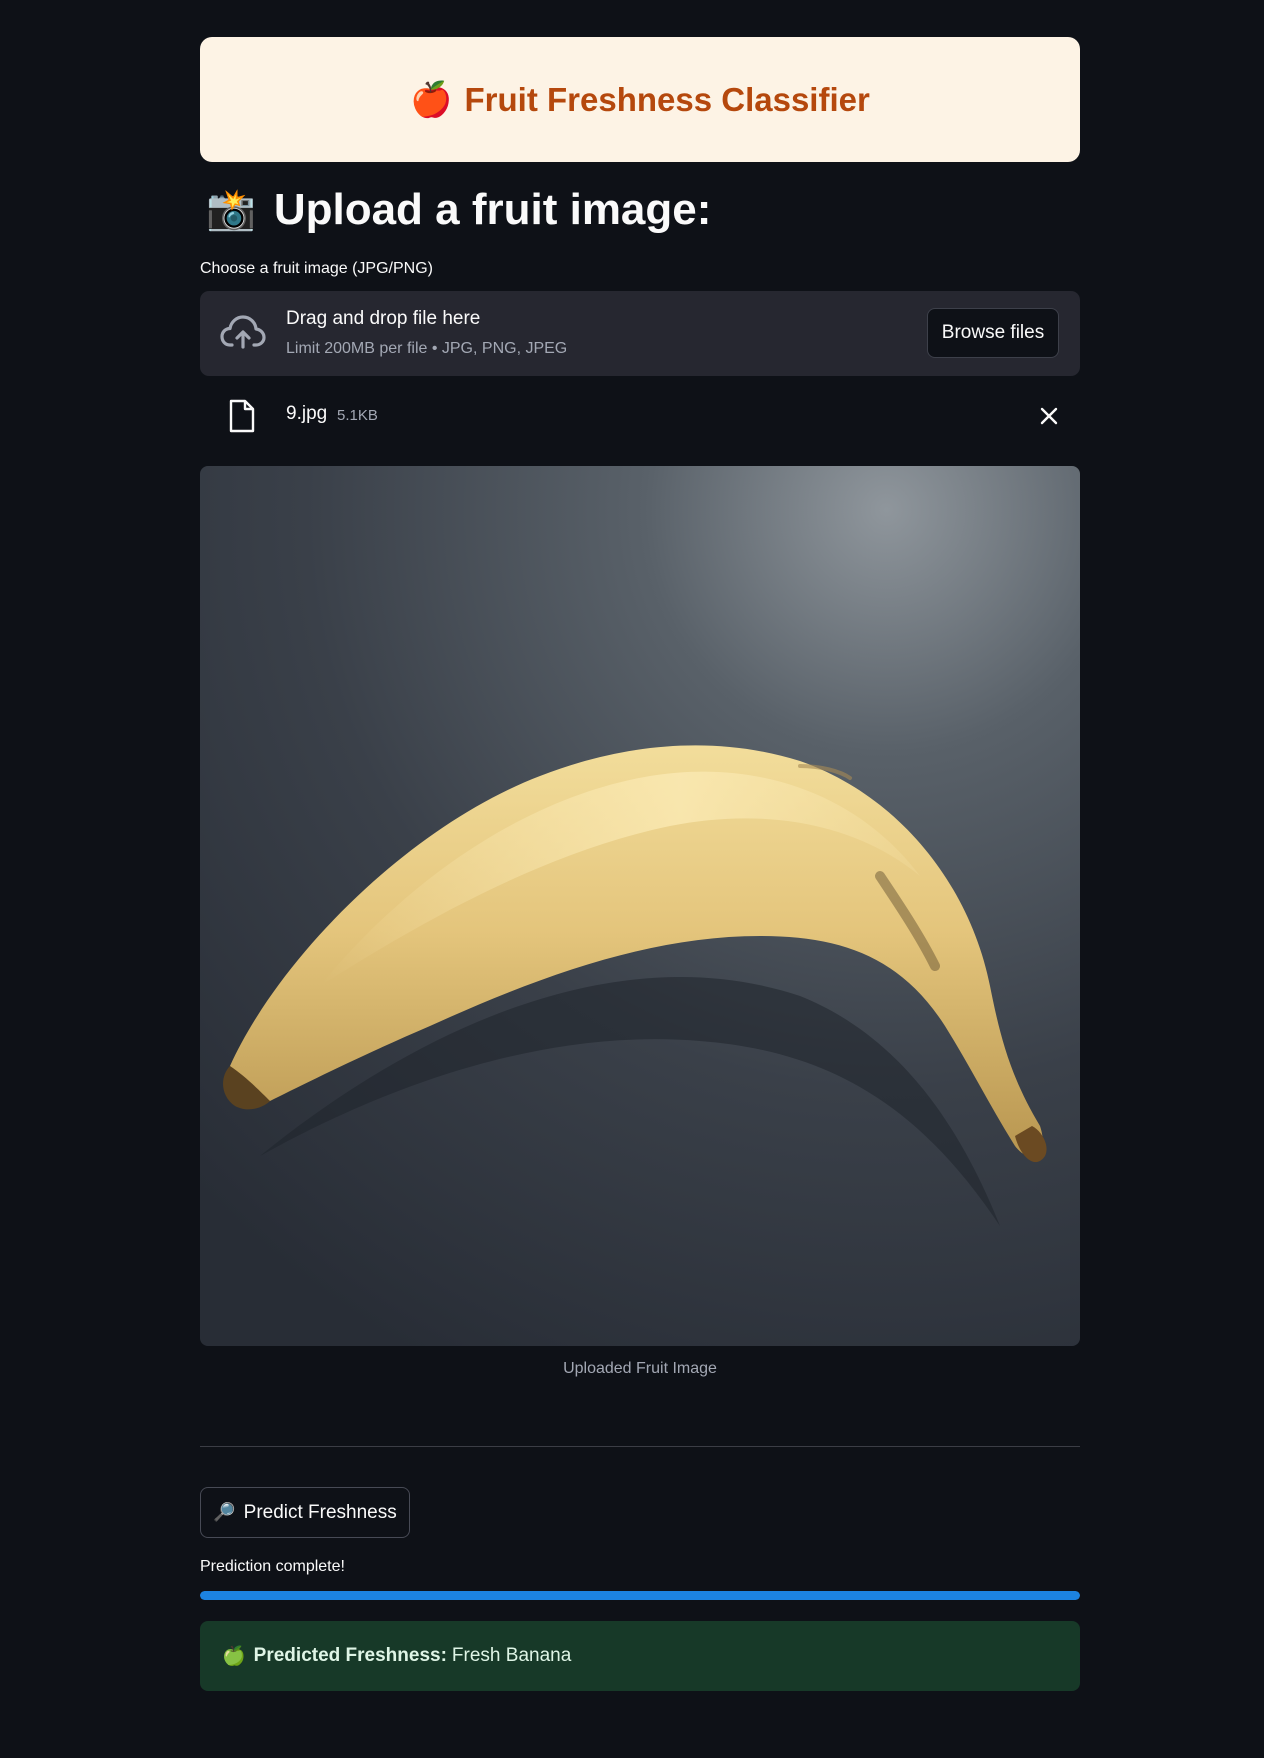 The width and height of the screenshot is (1264, 1758). I want to click on progress-bar, so click(640, 1595).